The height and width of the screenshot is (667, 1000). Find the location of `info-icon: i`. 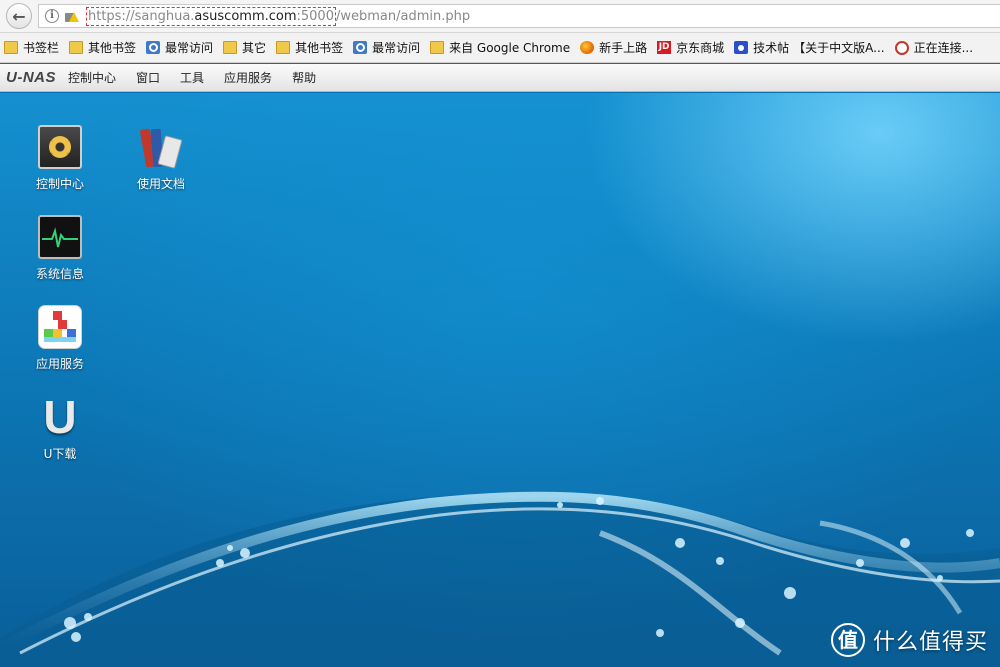

info-icon: i is located at coordinates (52, 16).